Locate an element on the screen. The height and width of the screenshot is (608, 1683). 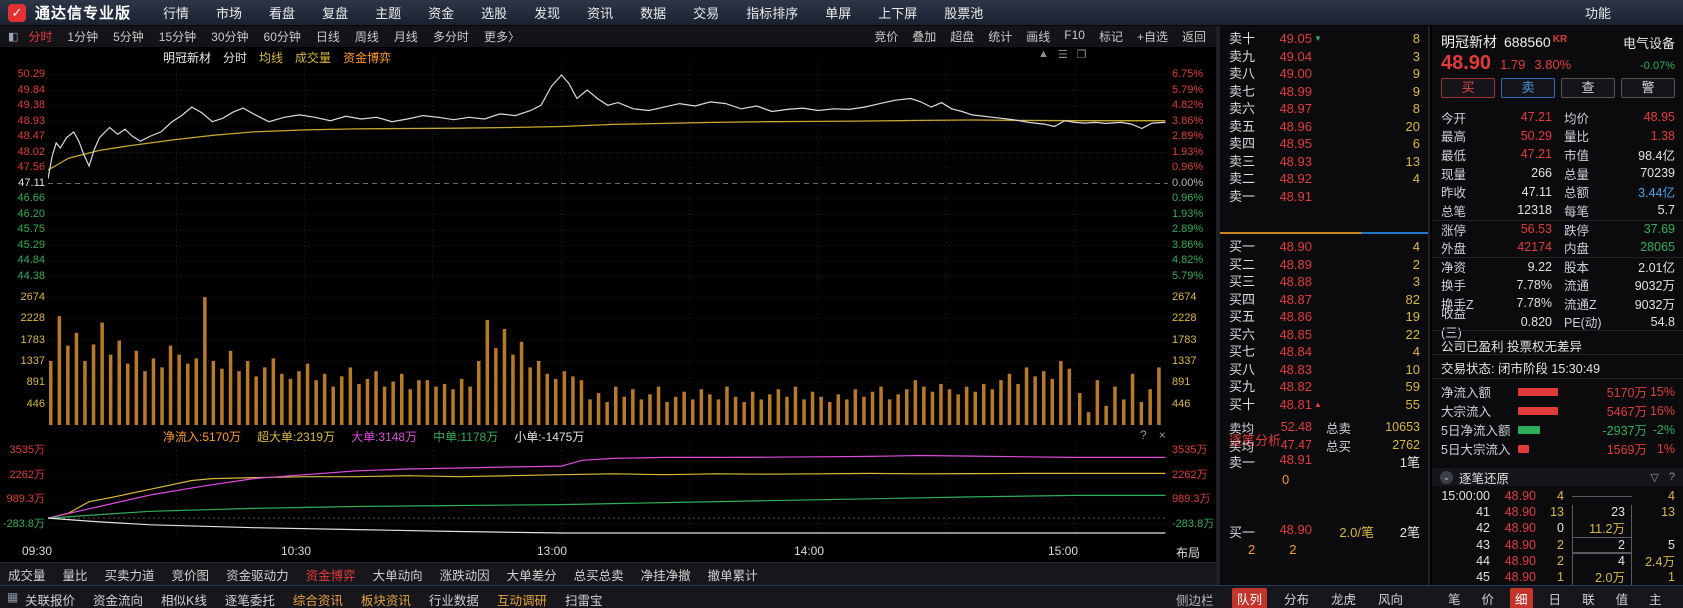
indicator-tab-大单动向: 大单动向 is located at coordinates (398, 574).